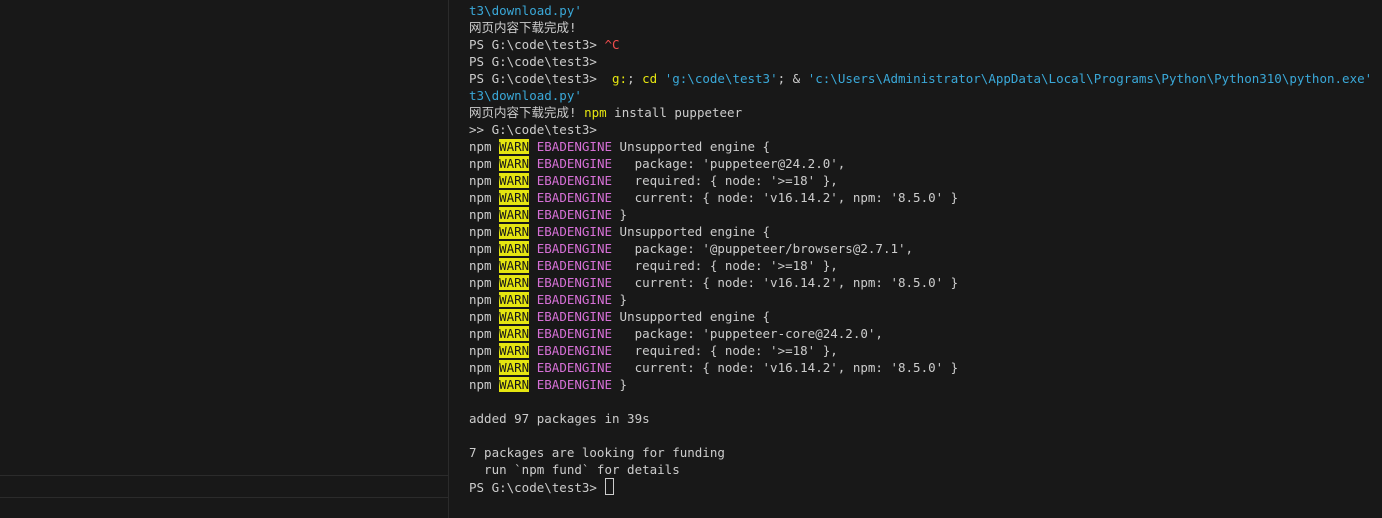  Describe the element at coordinates (559, 418) in the screenshot. I see `terminal-text: added 97 packages in 39s` at that location.